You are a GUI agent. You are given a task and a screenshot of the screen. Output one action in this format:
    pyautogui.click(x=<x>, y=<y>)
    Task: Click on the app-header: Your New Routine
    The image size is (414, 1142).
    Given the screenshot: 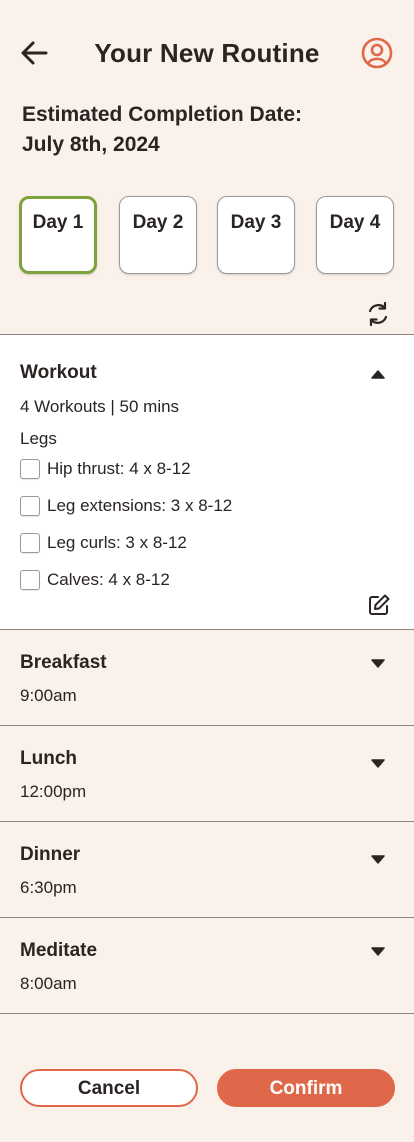 What is the action you would take?
    pyautogui.click(x=207, y=54)
    